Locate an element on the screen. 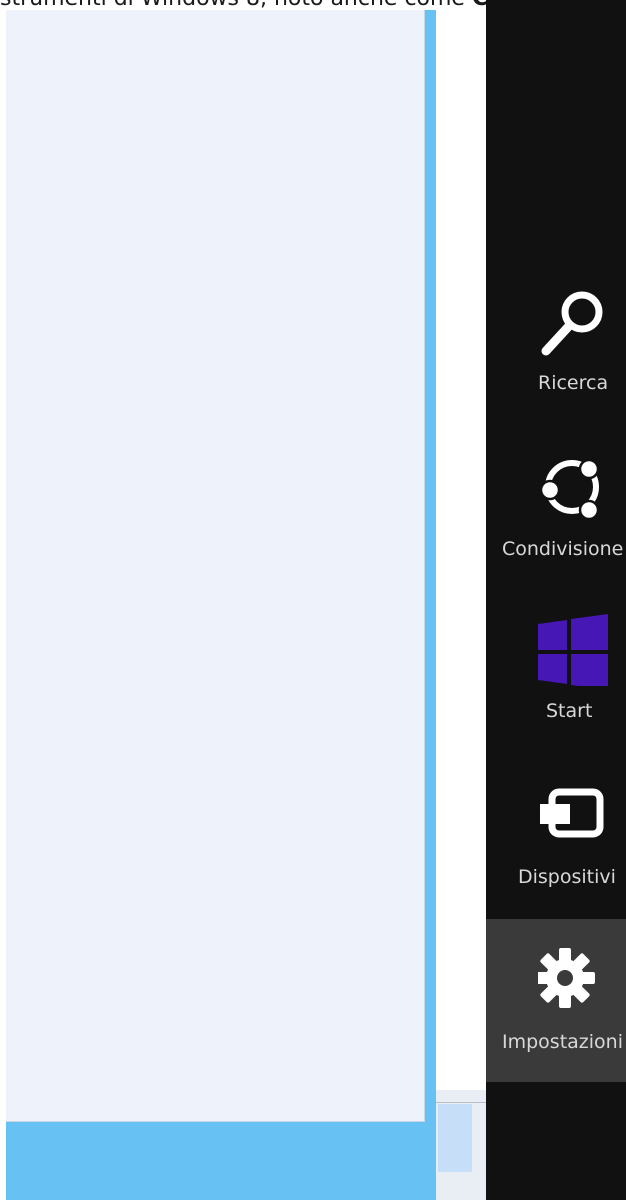 Image resolution: width=626 pixels, height=1200 pixels. charm-settings: Impostazioni is located at coordinates (556, 1000).